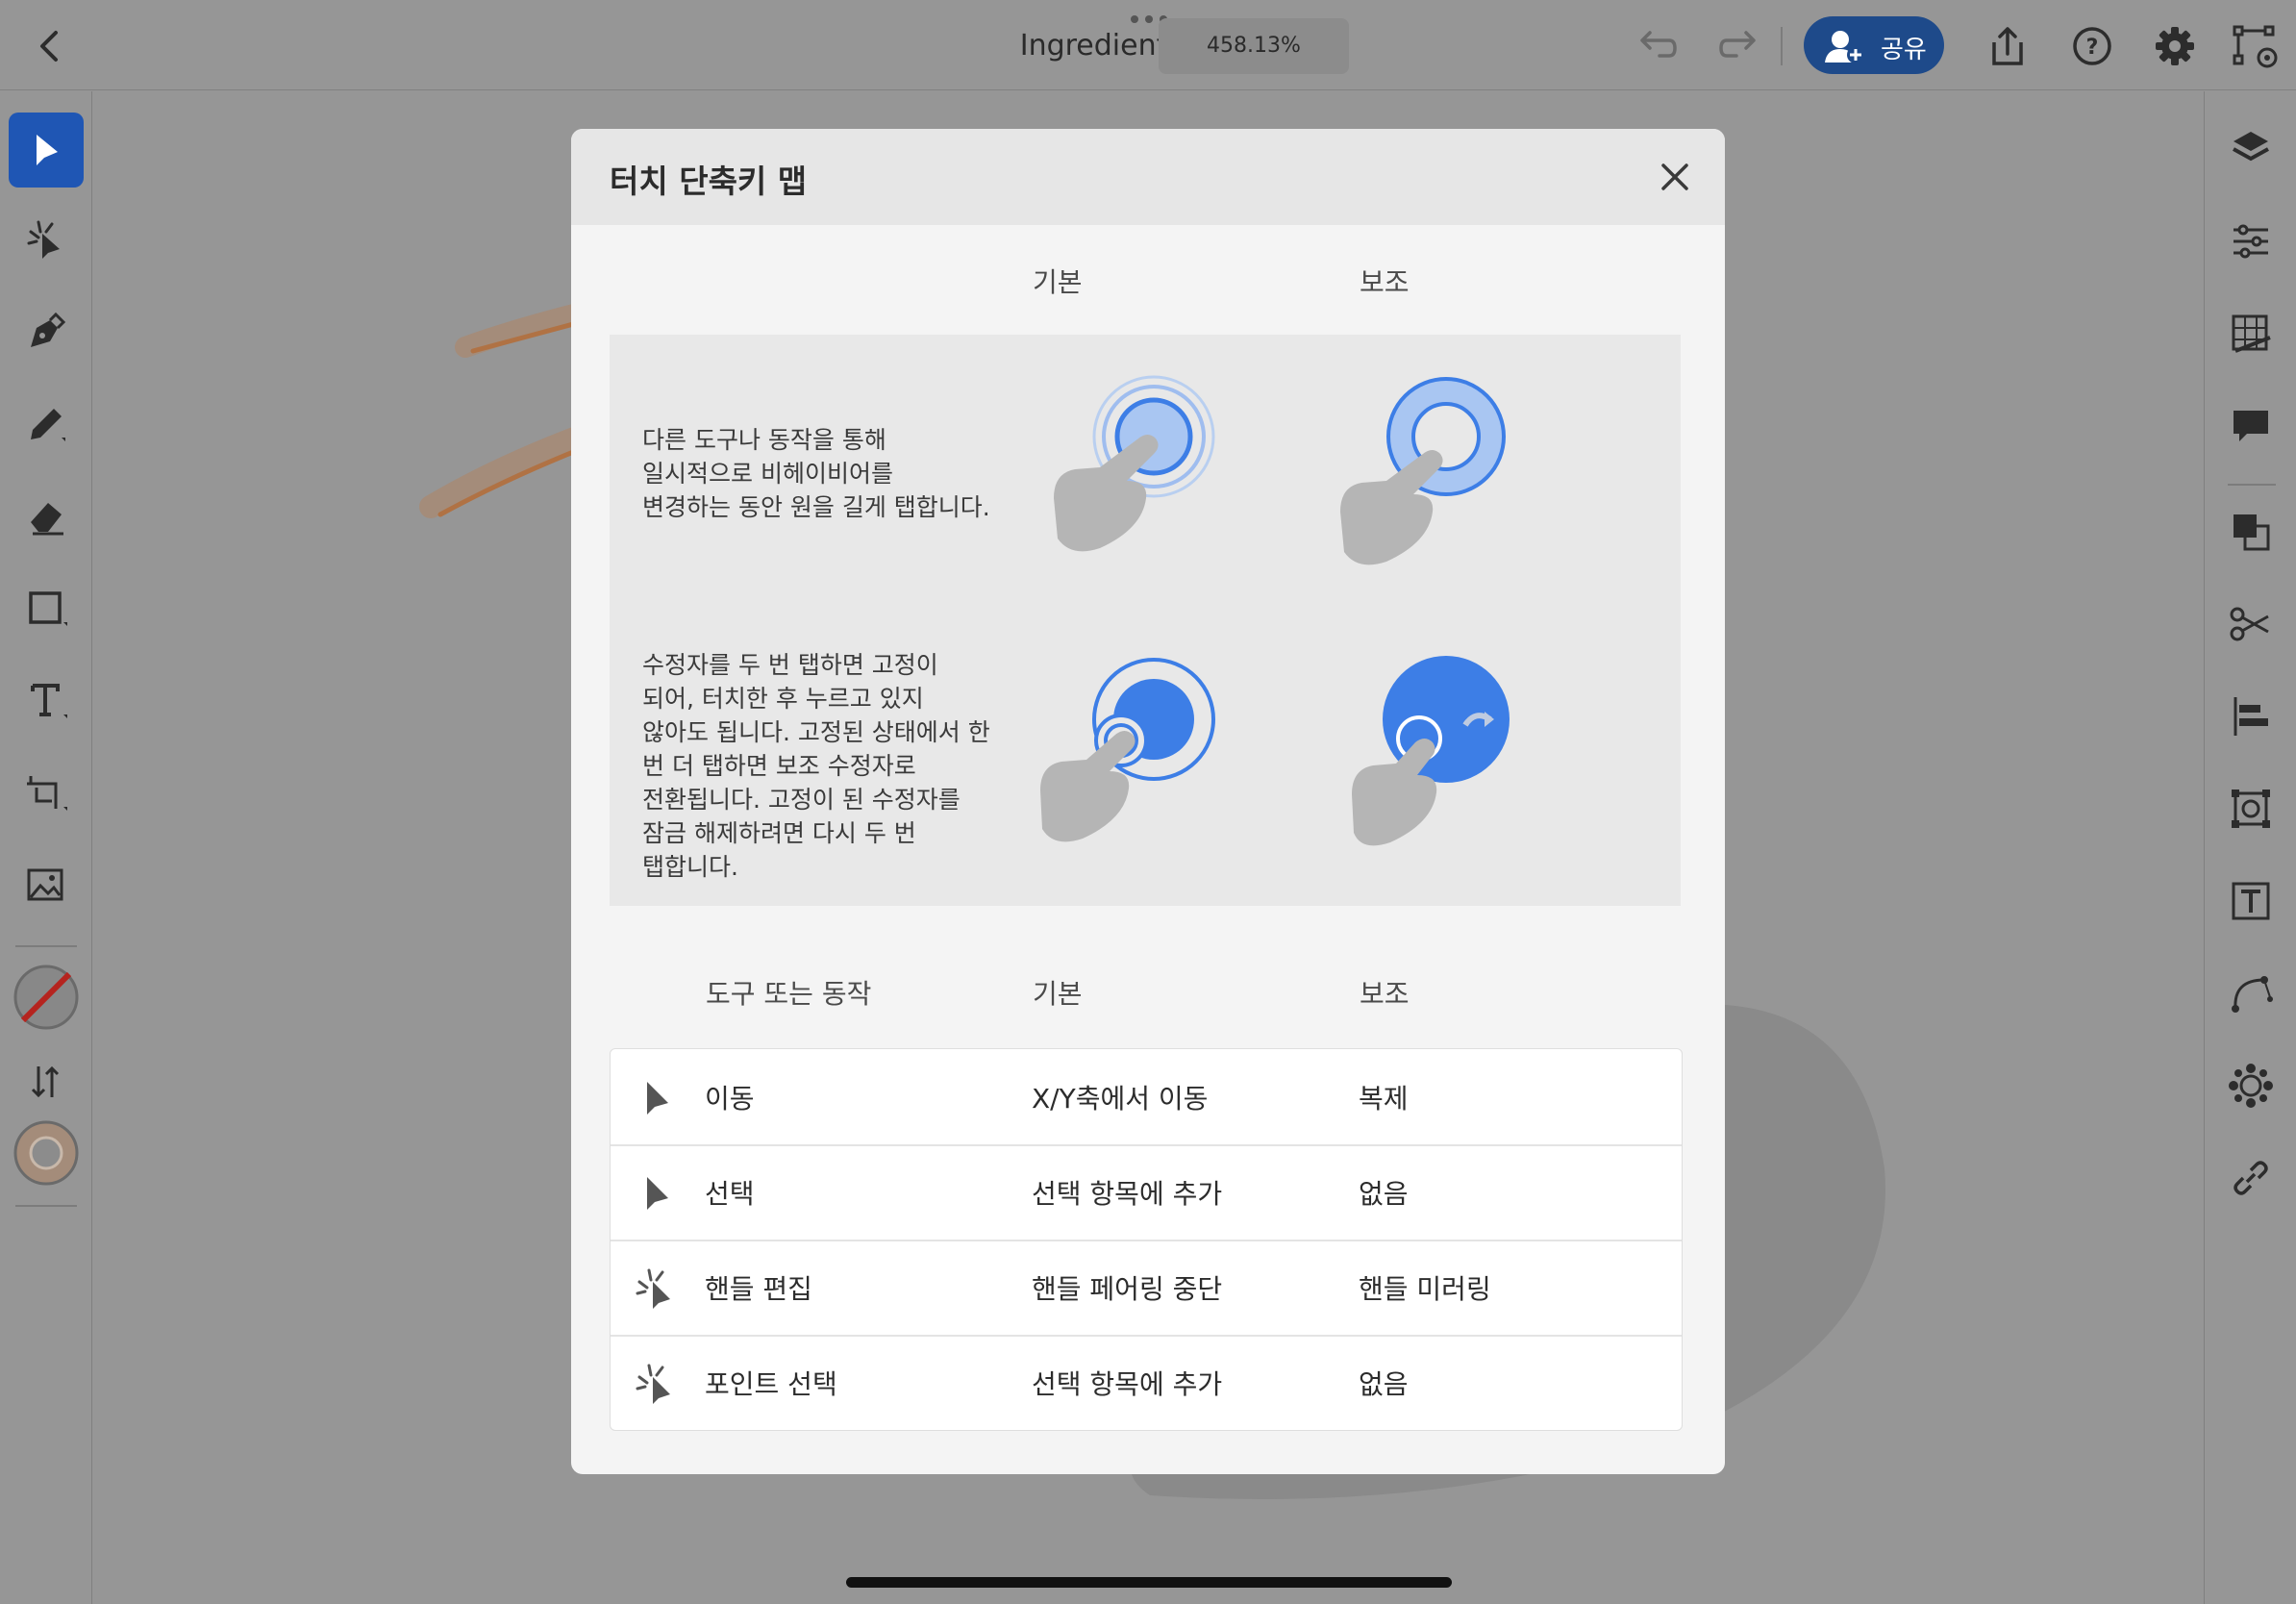 The height and width of the screenshot is (1604, 2296). I want to click on scissors-icon, so click(2251, 624).